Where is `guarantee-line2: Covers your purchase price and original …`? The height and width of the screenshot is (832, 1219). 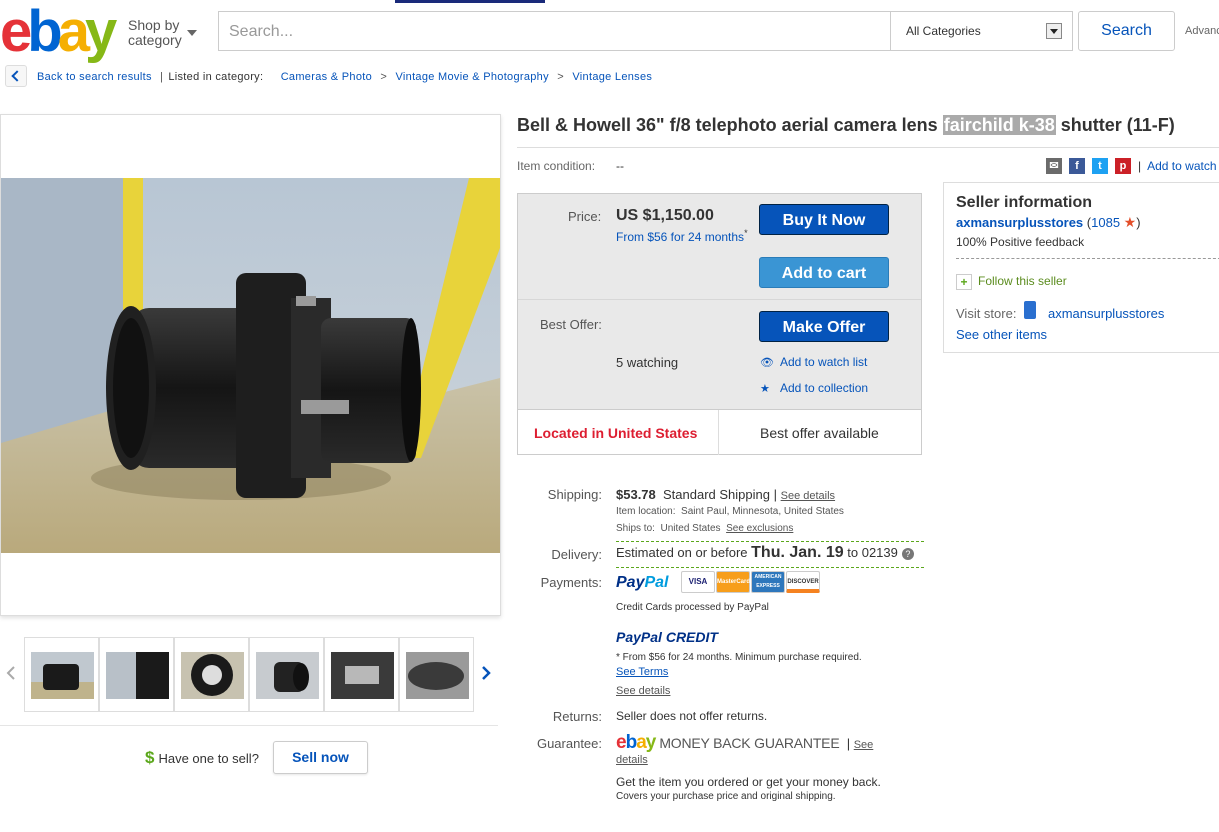
guarantee-line2: Covers your purchase price and original … is located at coordinates (726, 796).